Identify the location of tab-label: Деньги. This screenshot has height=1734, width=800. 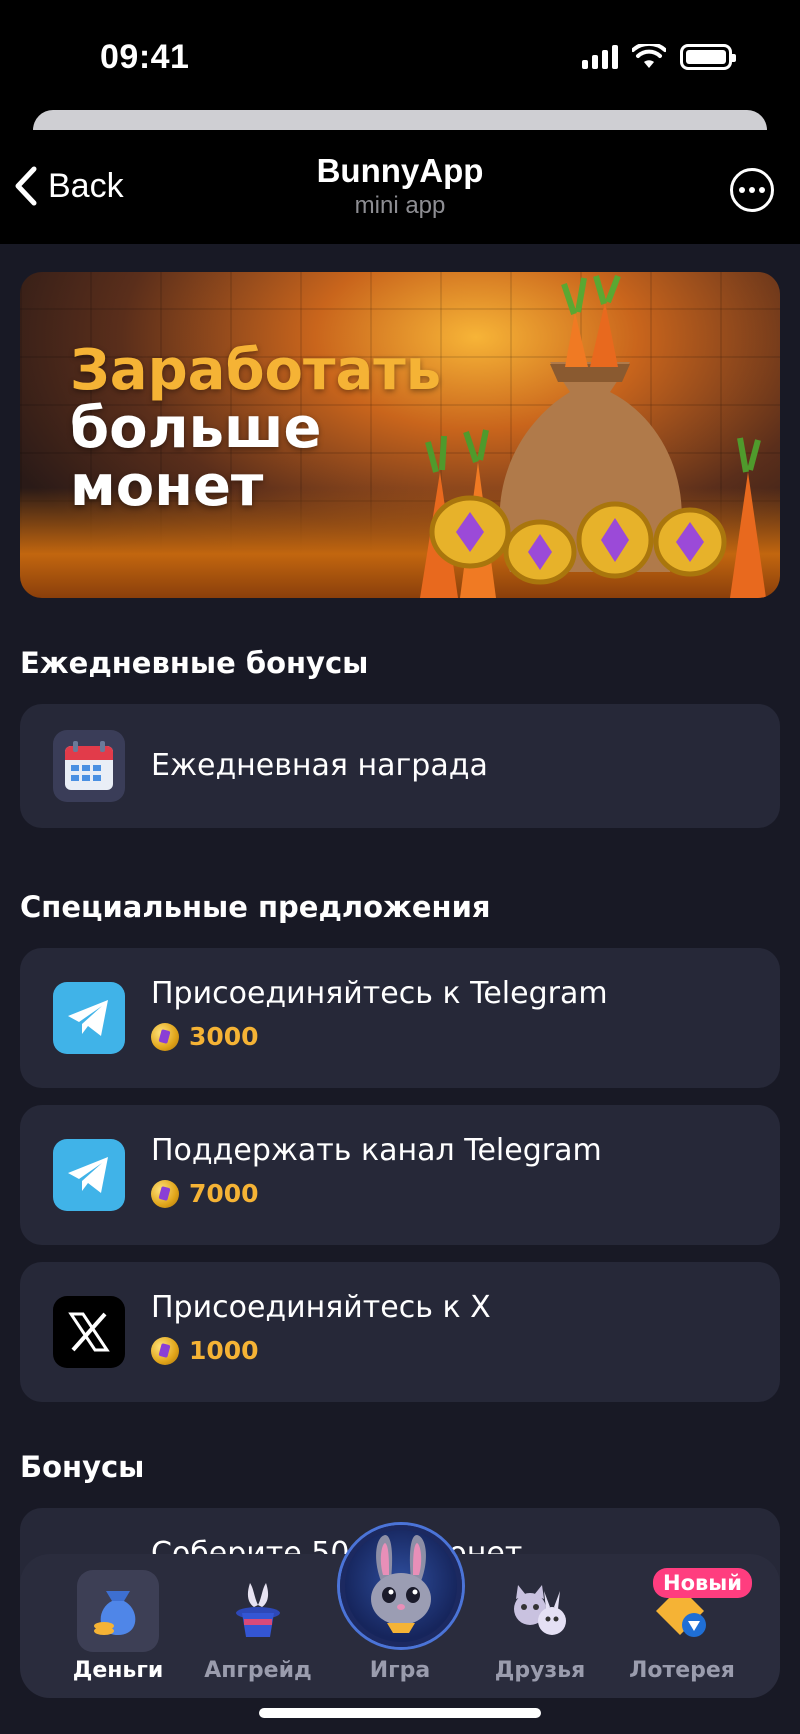
(118, 1670).